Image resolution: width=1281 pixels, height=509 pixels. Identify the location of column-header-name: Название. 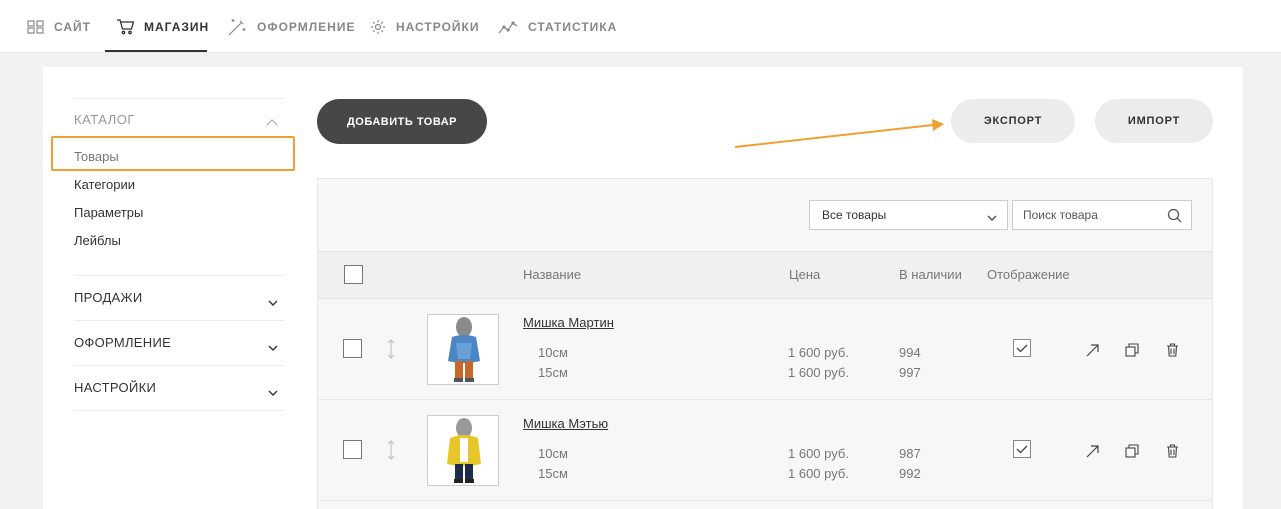
(552, 274).